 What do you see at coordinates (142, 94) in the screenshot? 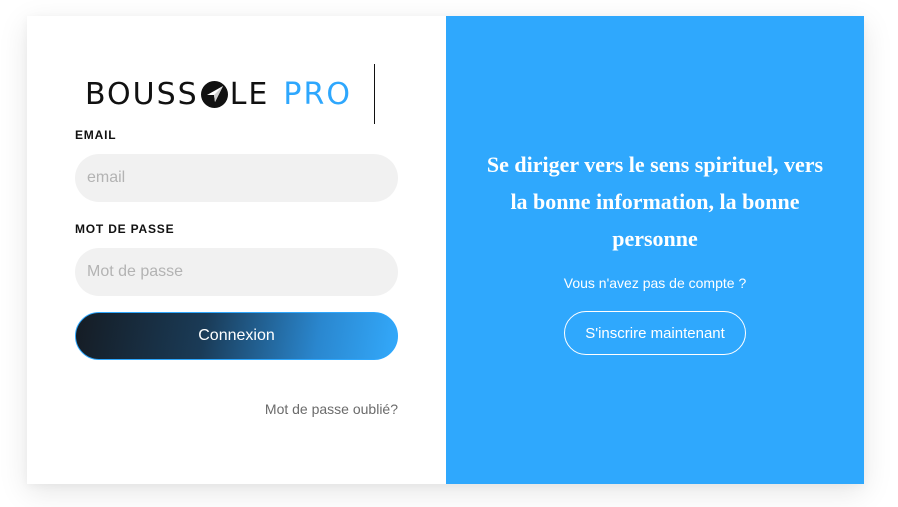
I see `logo-text-part1: BOUSS` at bounding box center [142, 94].